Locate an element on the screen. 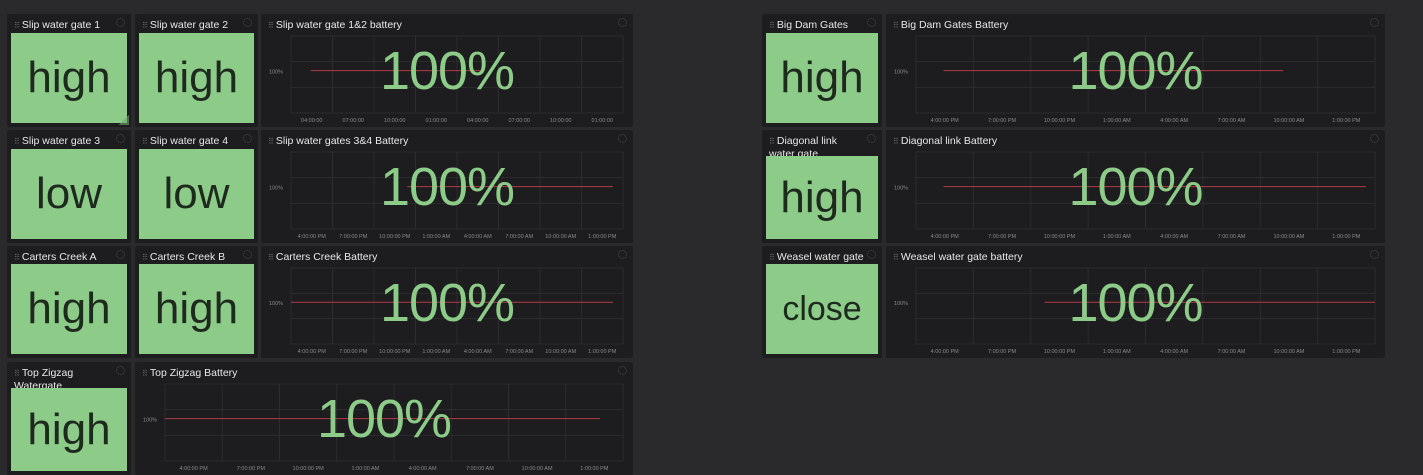 The image size is (1423, 475). gate-status-tile: close is located at coordinates (822, 309).